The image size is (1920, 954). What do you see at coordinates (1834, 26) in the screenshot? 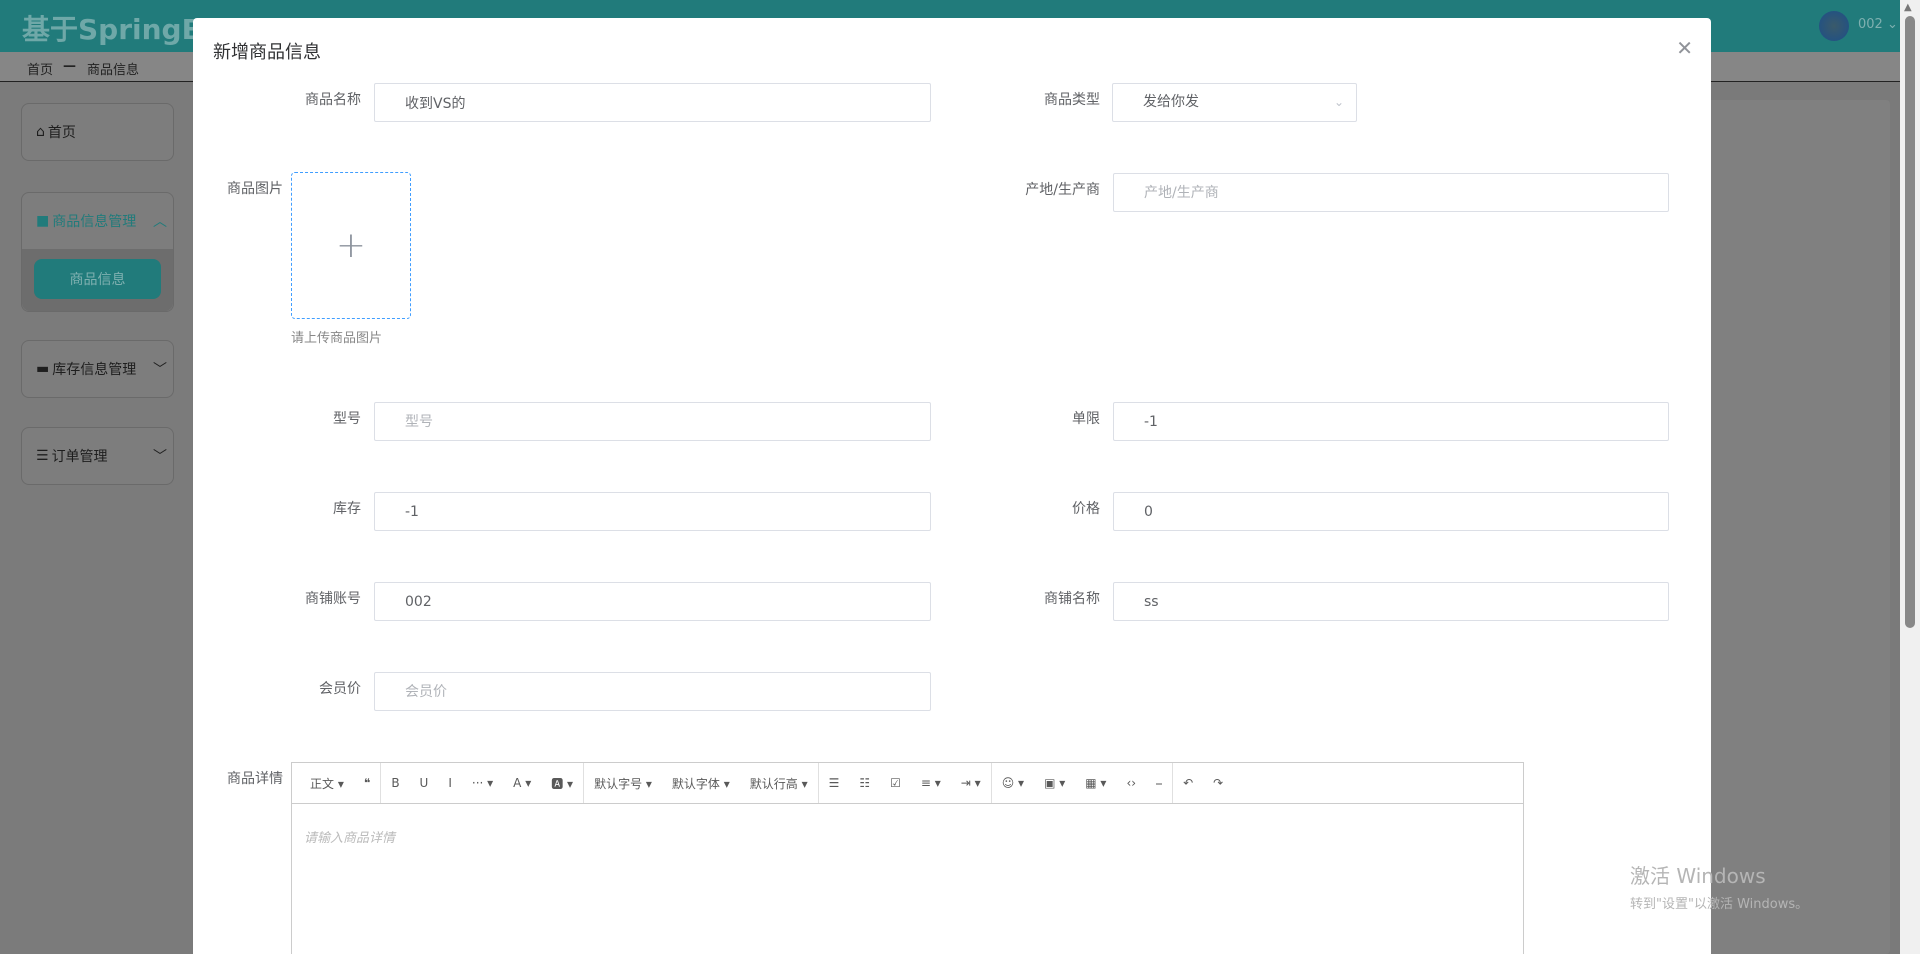
I see `avatar` at bounding box center [1834, 26].